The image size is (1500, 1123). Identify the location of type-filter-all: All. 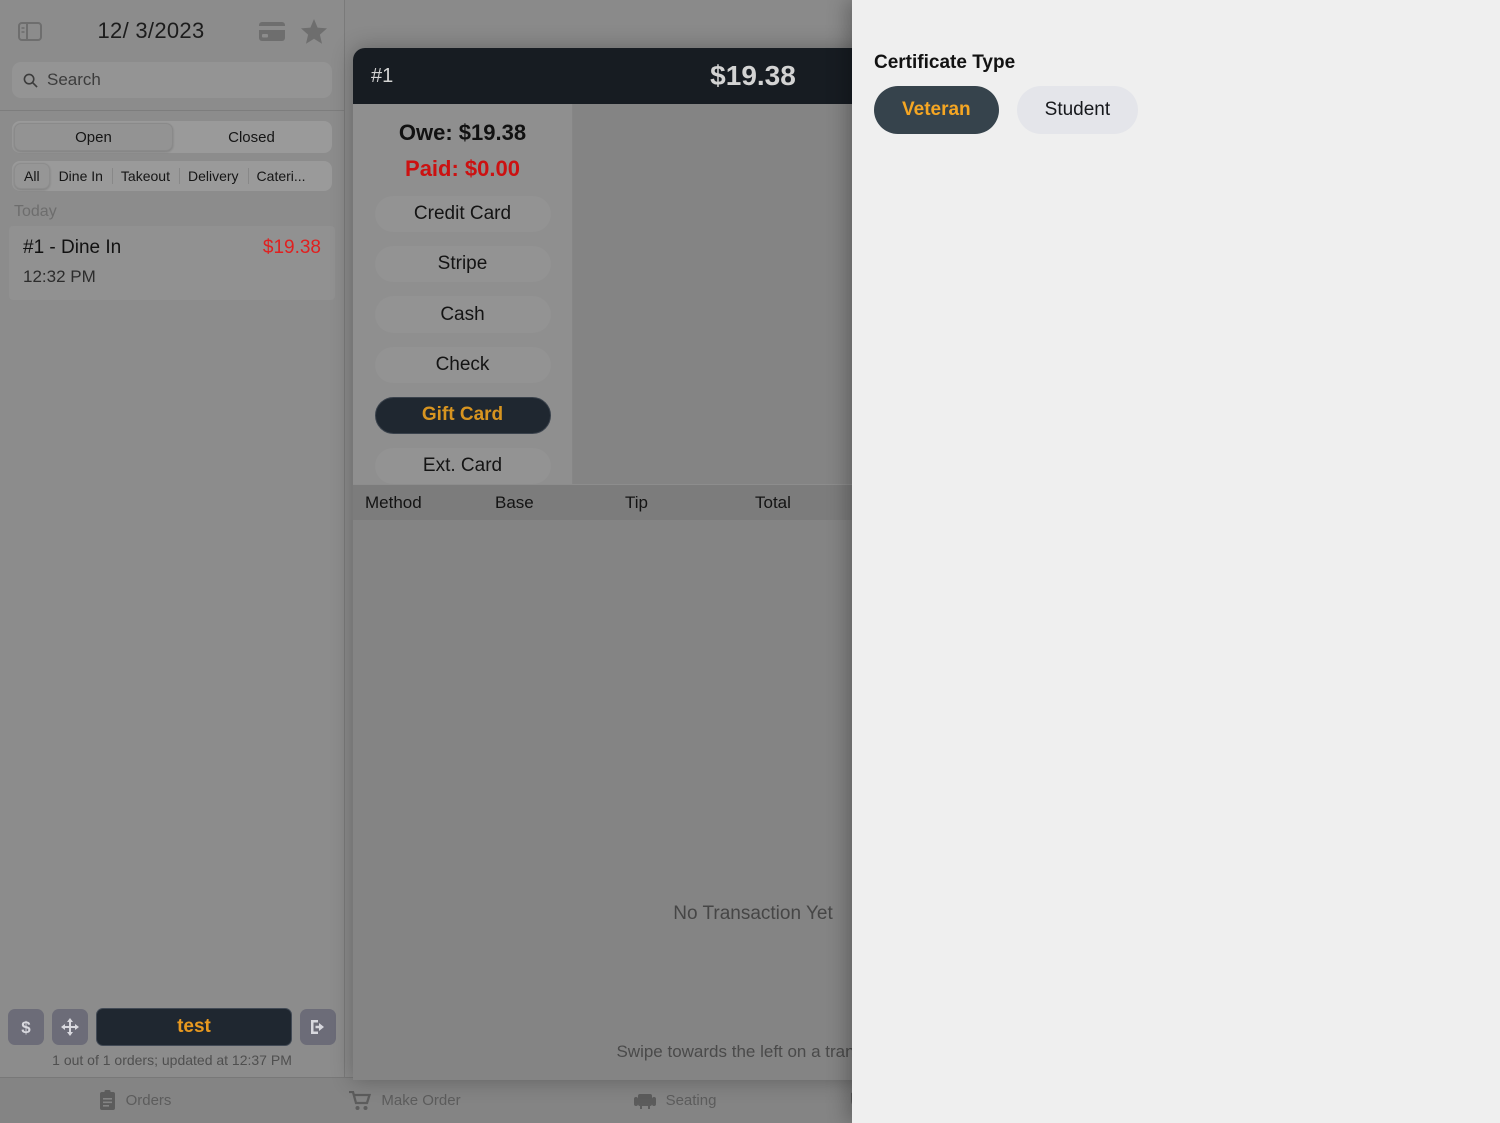
(32, 176).